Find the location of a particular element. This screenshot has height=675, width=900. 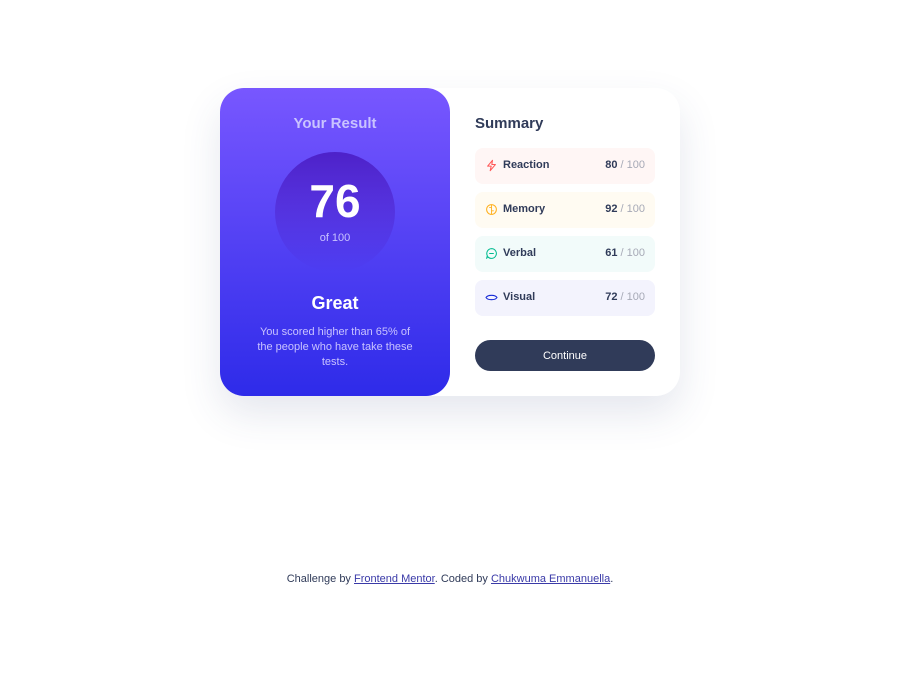

summary-title: Summary is located at coordinates (509, 123).